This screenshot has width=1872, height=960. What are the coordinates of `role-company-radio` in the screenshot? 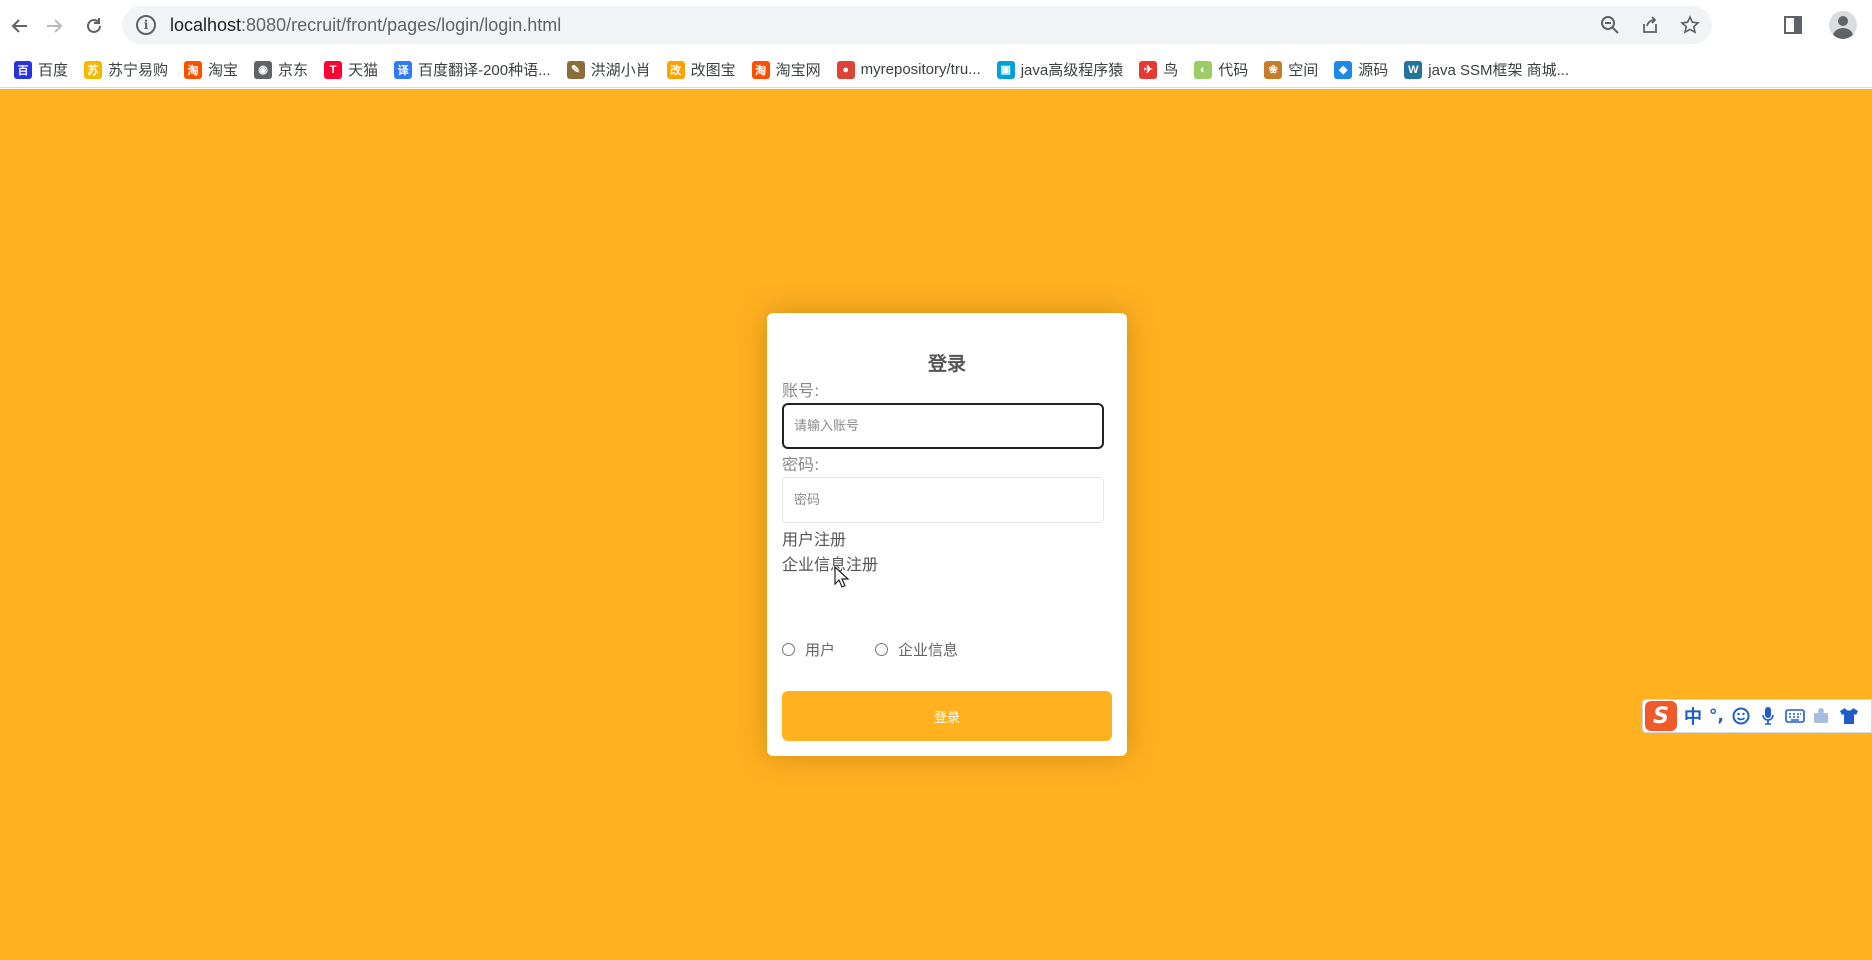 It's located at (882, 649).